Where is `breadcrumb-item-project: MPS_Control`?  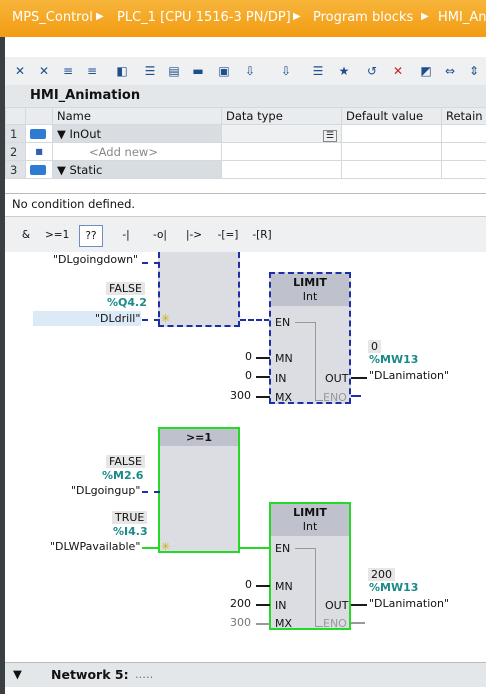 breadcrumb-item-project: MPS_Control is located at coordinates (52, 17).